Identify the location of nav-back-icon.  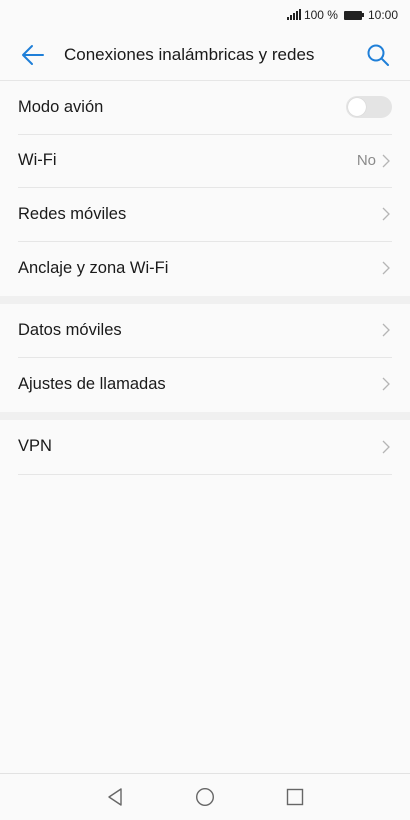
(115, 797).